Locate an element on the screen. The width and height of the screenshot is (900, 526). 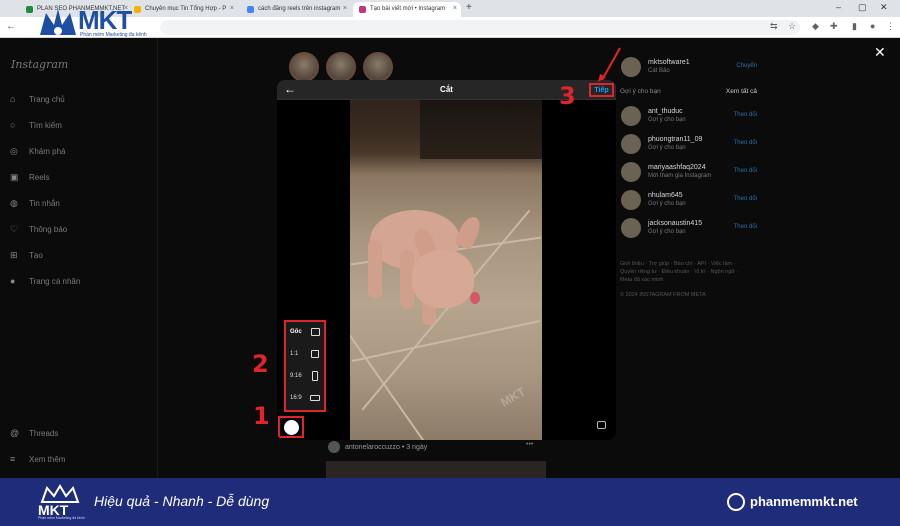
docs-icon is located at coordinates (250, 9).